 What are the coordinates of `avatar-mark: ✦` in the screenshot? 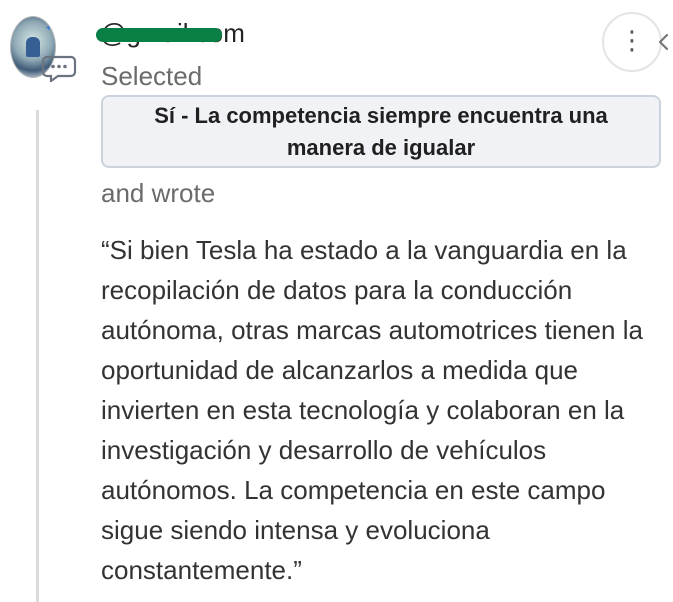 It's located at (48, 28).